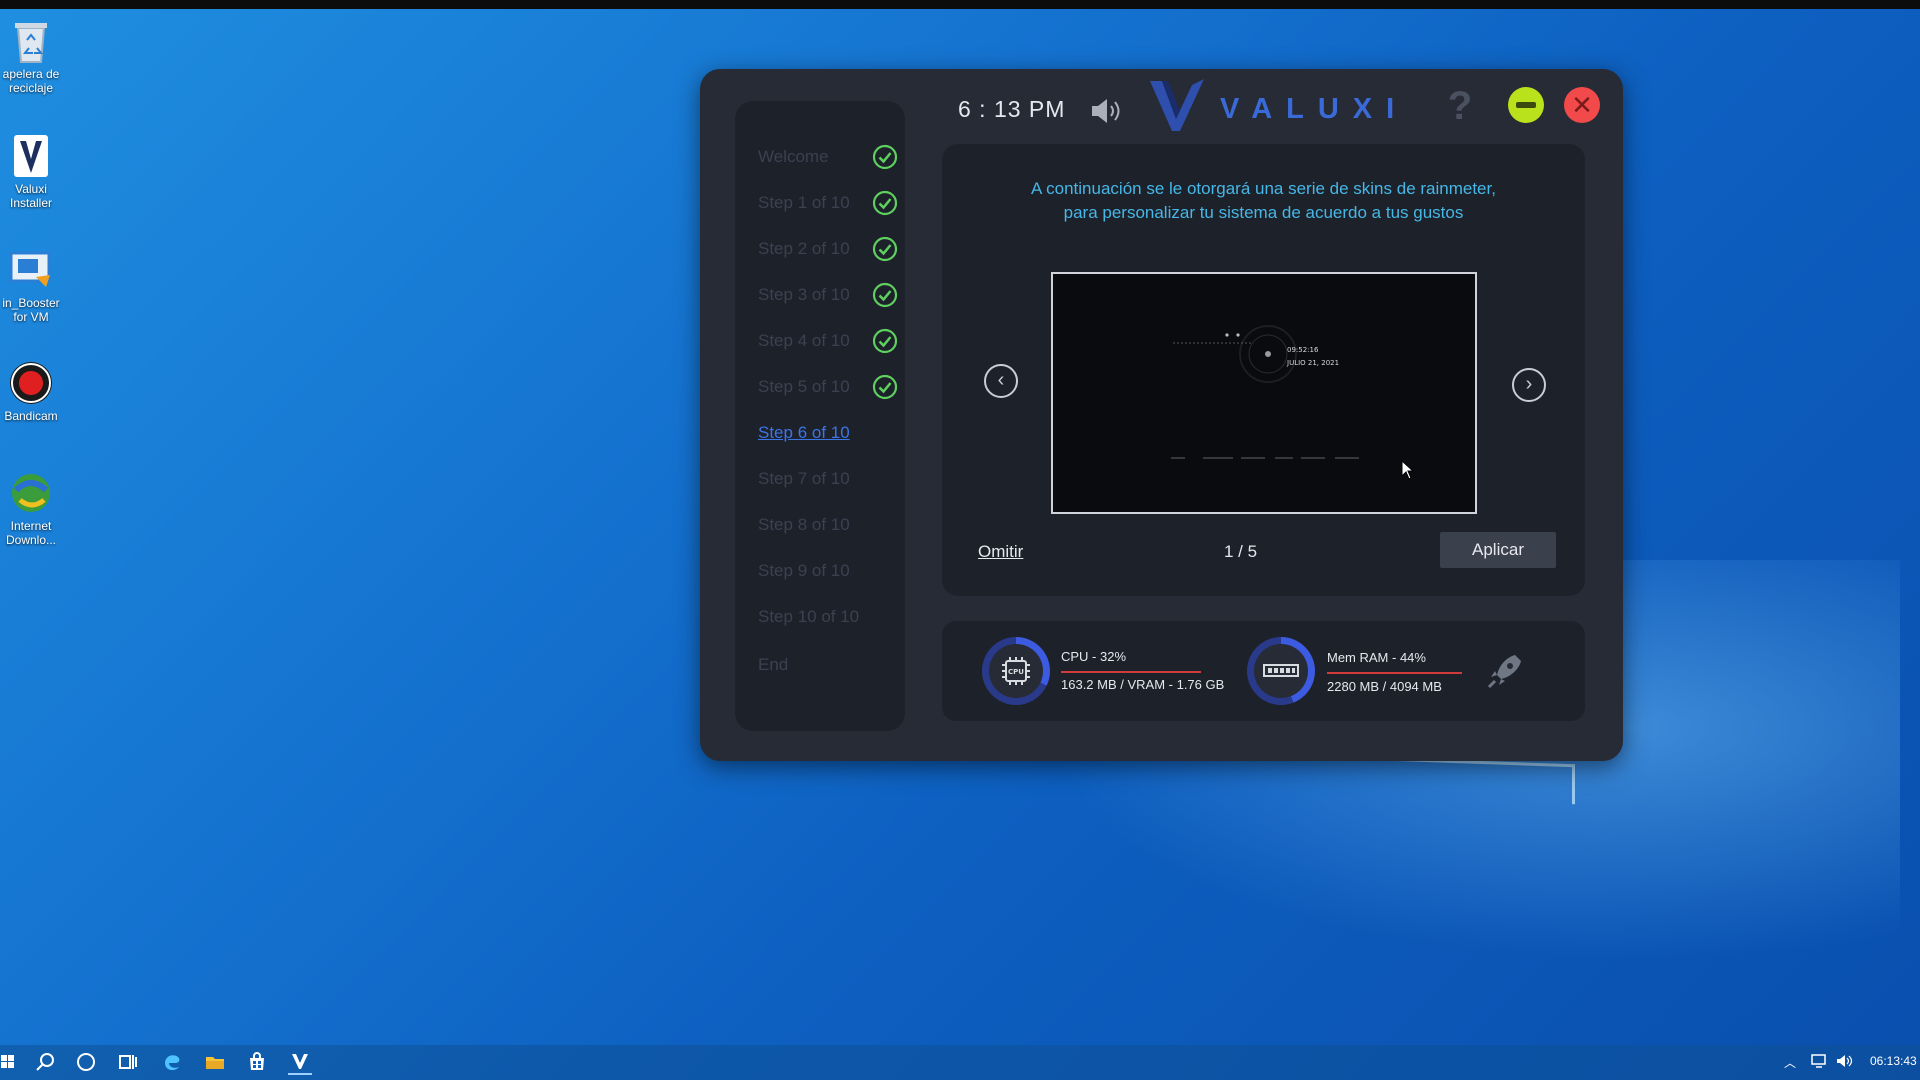 Image resolution: width=1920 pixels, height=1080 pixels. I want to click on desktop-icon-bandicam: Bandicam, so click(31, 391).